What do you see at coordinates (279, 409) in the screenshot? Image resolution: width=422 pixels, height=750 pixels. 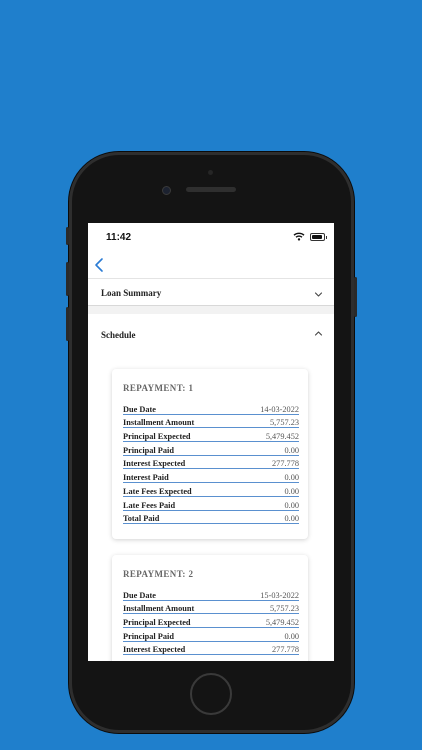 I see `row-value: 14-03-2022` at bounding box center [279, 409].